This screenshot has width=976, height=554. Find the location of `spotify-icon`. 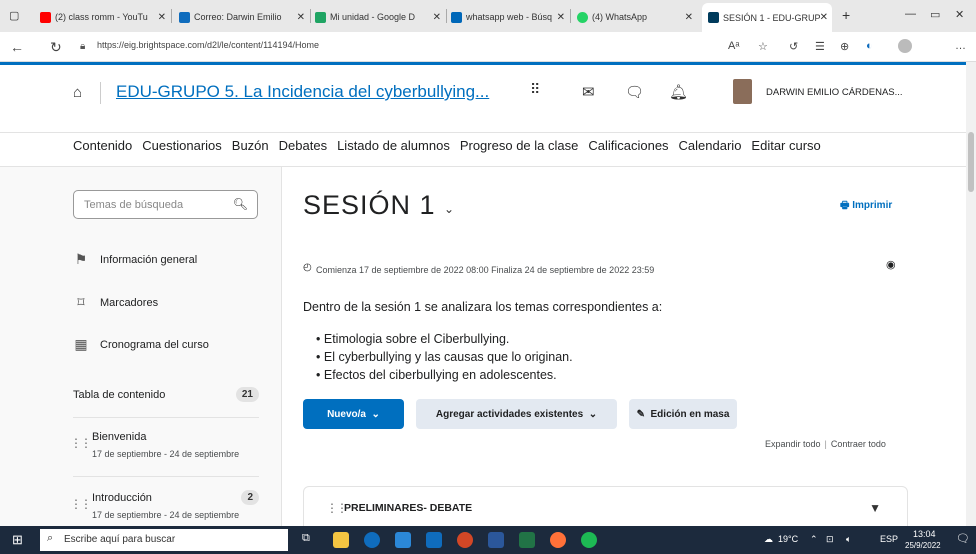

spotify-icon is located at coordinates (589, 540).